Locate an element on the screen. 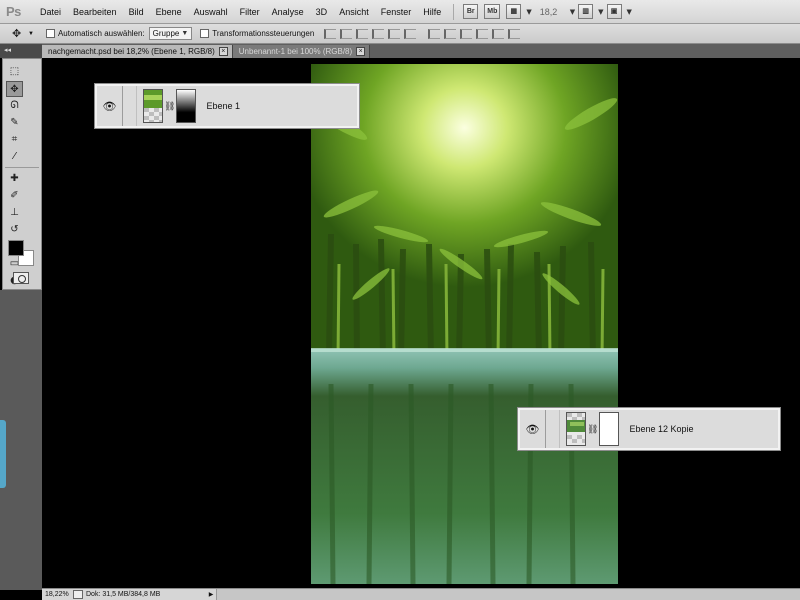 This screenshot has height=600, width=800. marquee-tool-icon: ⬚ is located at coordinates (14, 72).